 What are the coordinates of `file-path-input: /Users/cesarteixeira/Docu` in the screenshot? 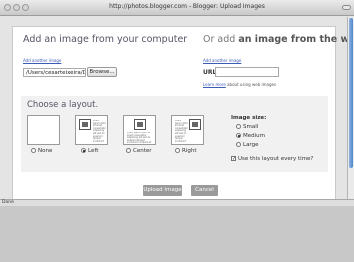 It's located at (54, 72).